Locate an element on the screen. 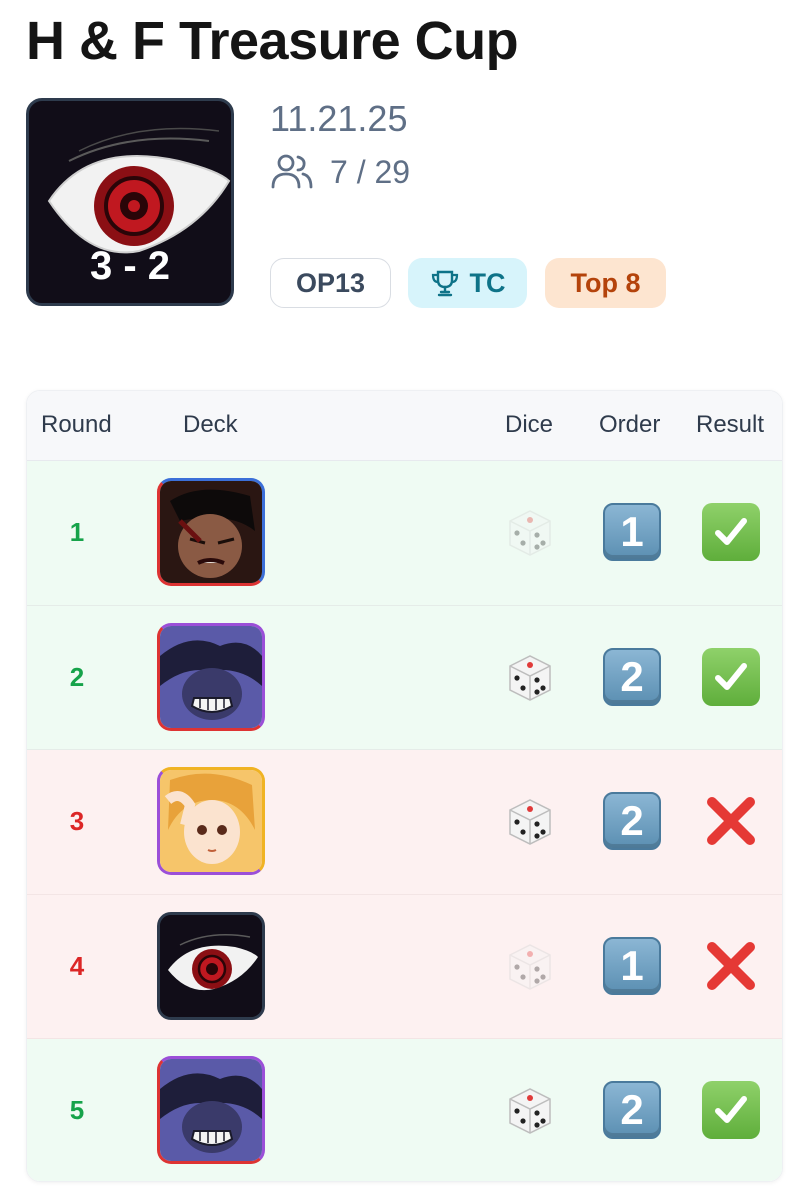 The height and width of the screenshot is (1200, 807). round-number: 4 is located at coordinates (77, 965).